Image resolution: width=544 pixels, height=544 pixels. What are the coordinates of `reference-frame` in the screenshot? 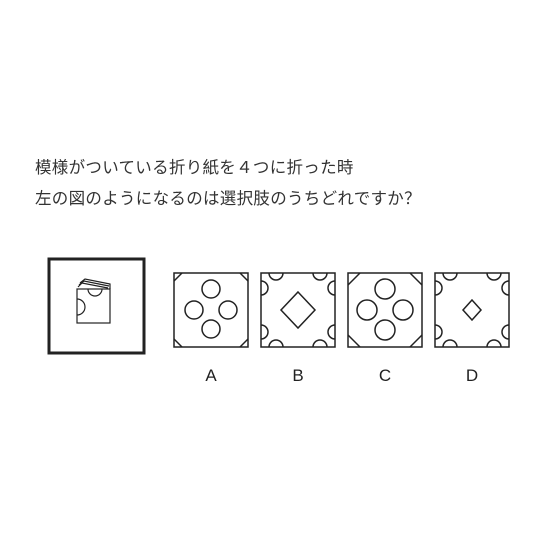 It's located at (96, 306).